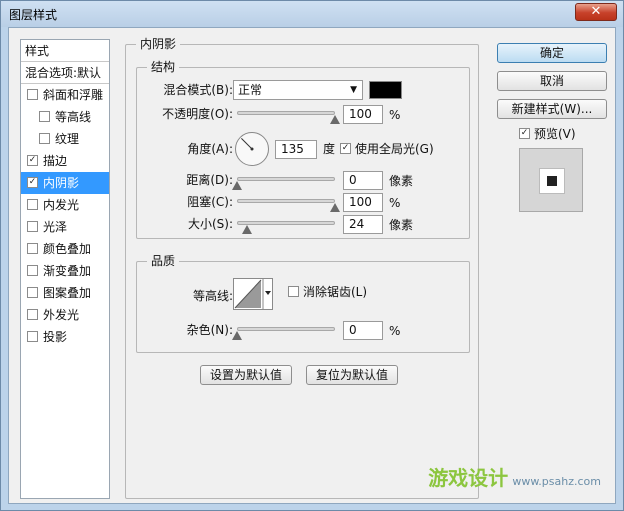 The width and height of the screenshot is (624, 511). What do you see at coordinates (61, 205) in the screenshot?
I see `style-item-label: 内发光` at bounding box center [61, 205].